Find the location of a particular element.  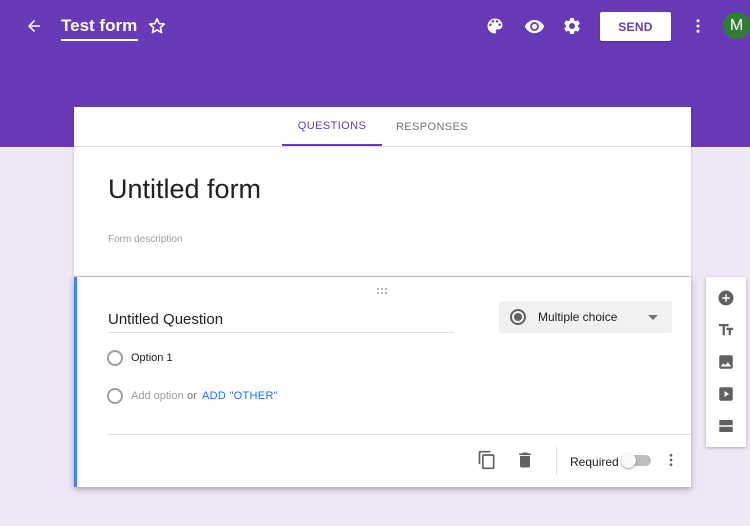

back-arrow-icon is located at coordinates (34, 26).